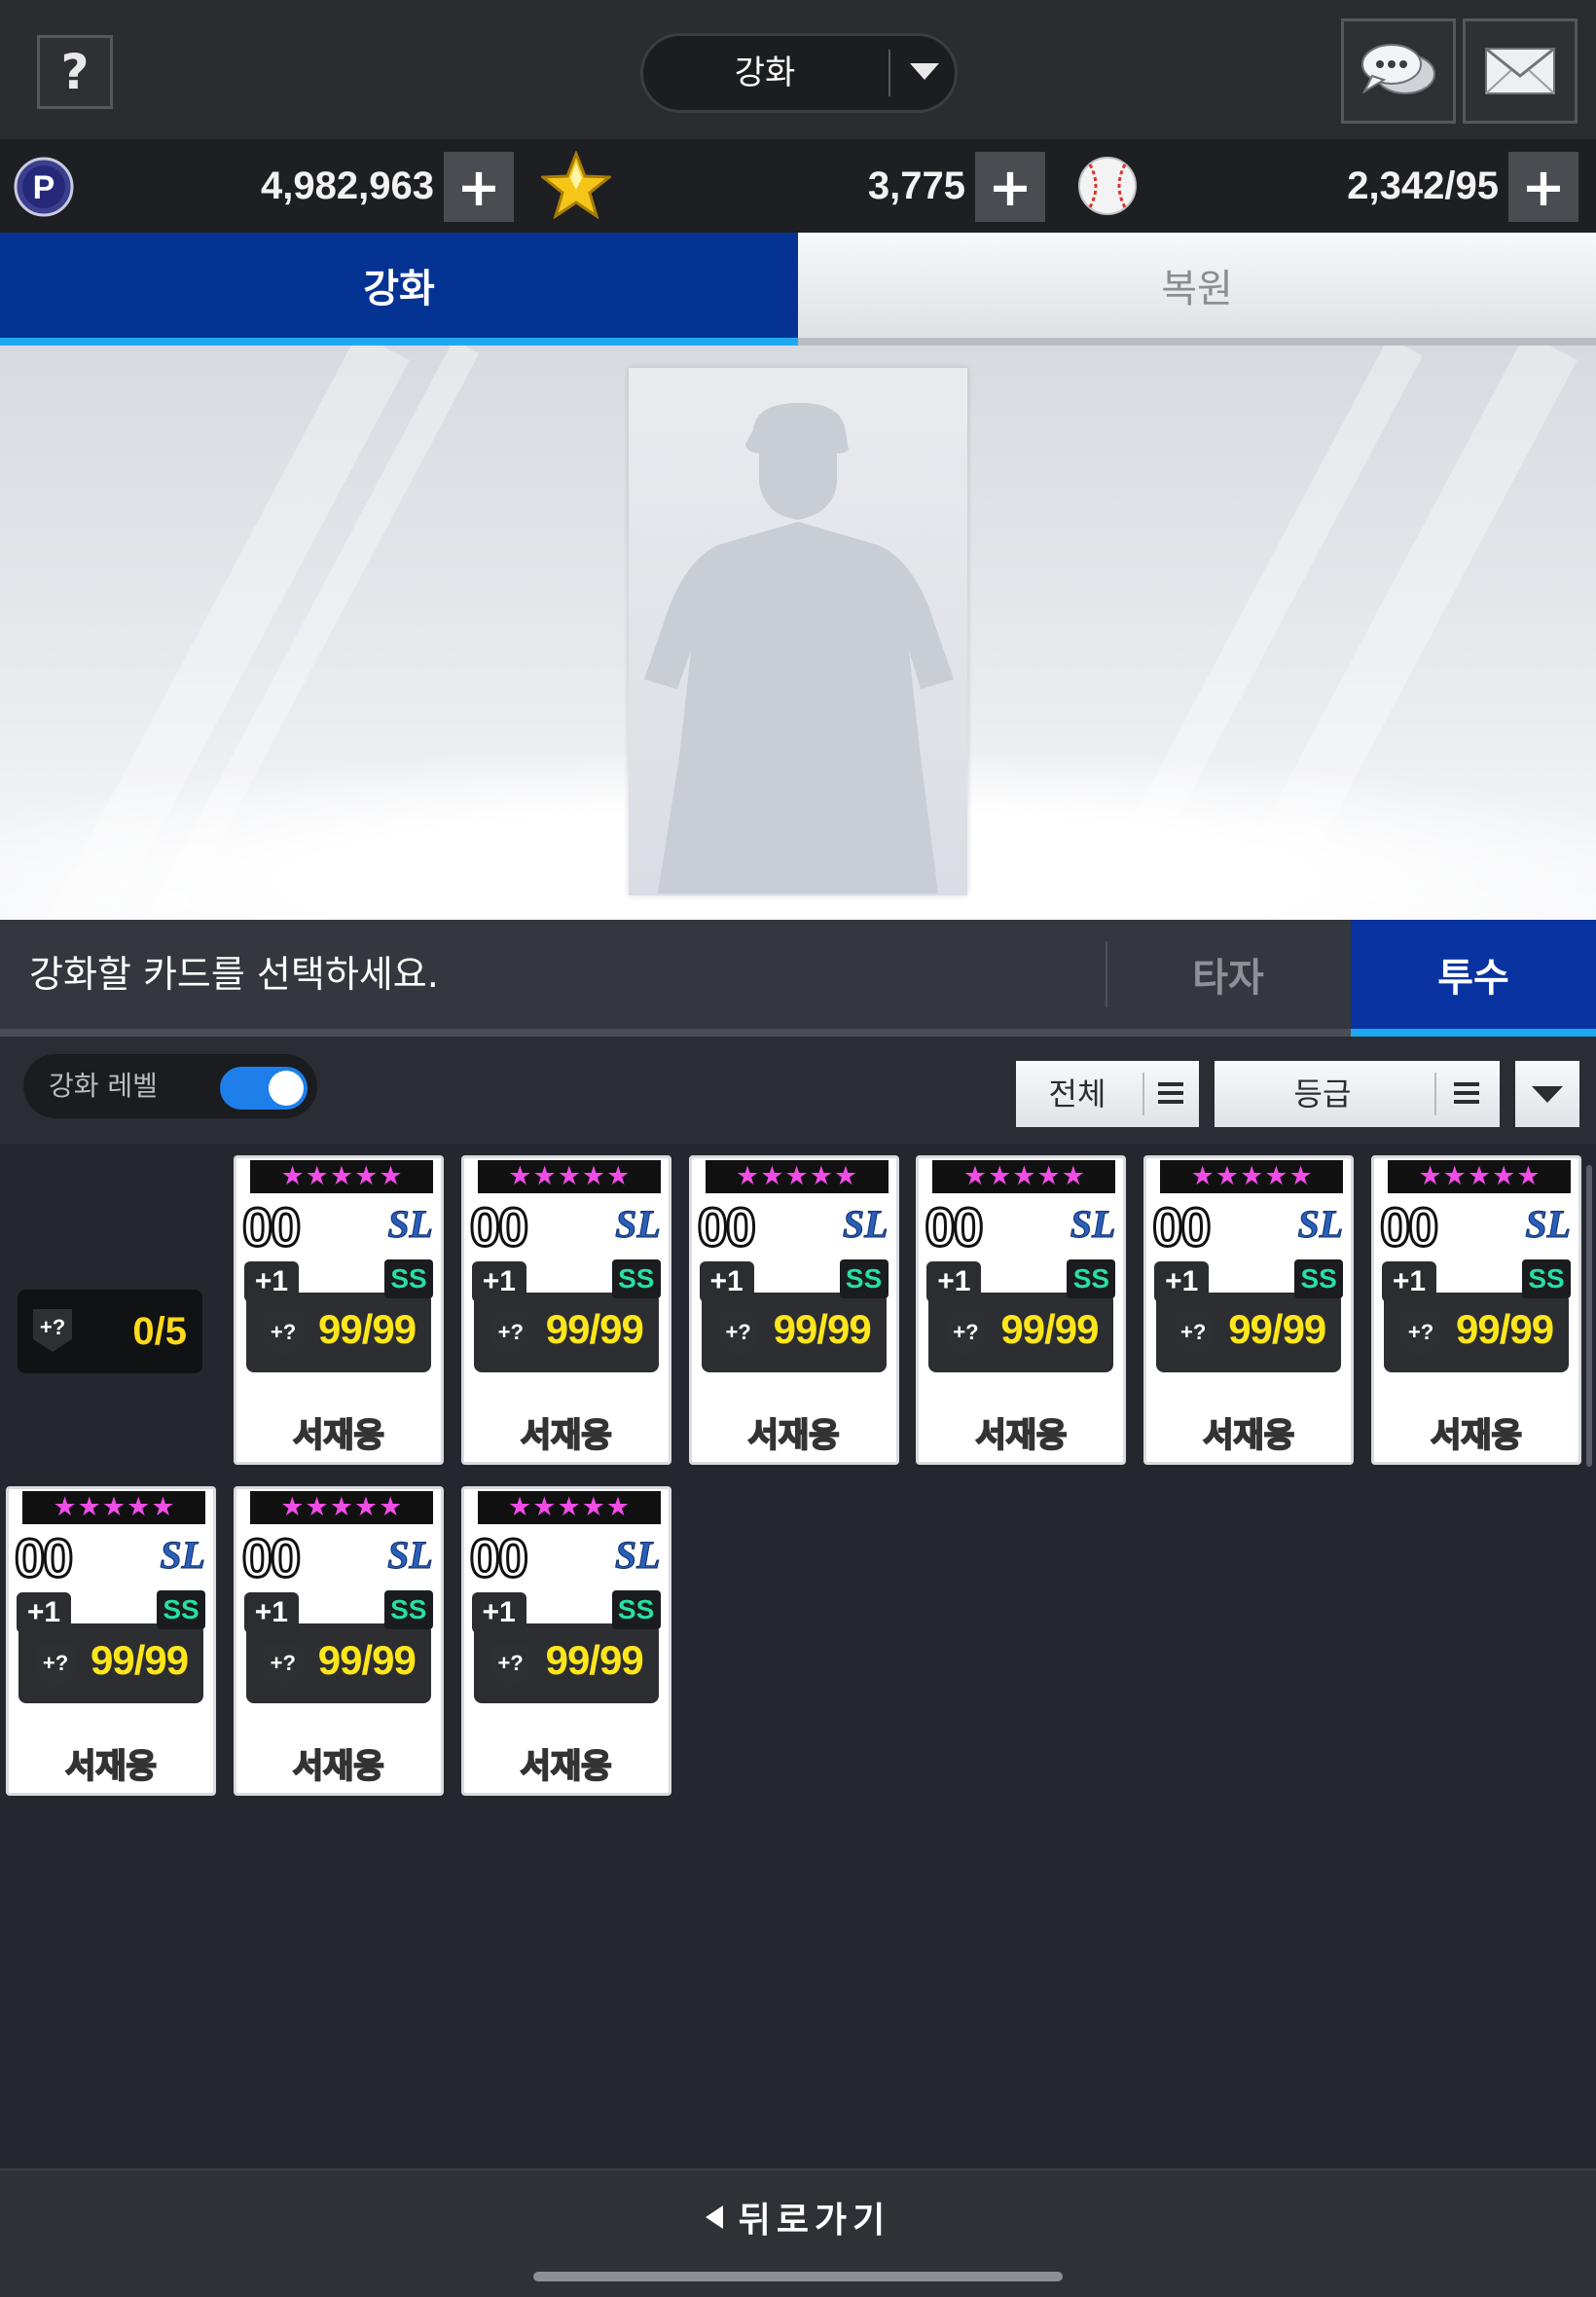  Describe the element at coordinates (1423, 185) in the screenshot. I see `balls-value: 2,342/95` at that location.